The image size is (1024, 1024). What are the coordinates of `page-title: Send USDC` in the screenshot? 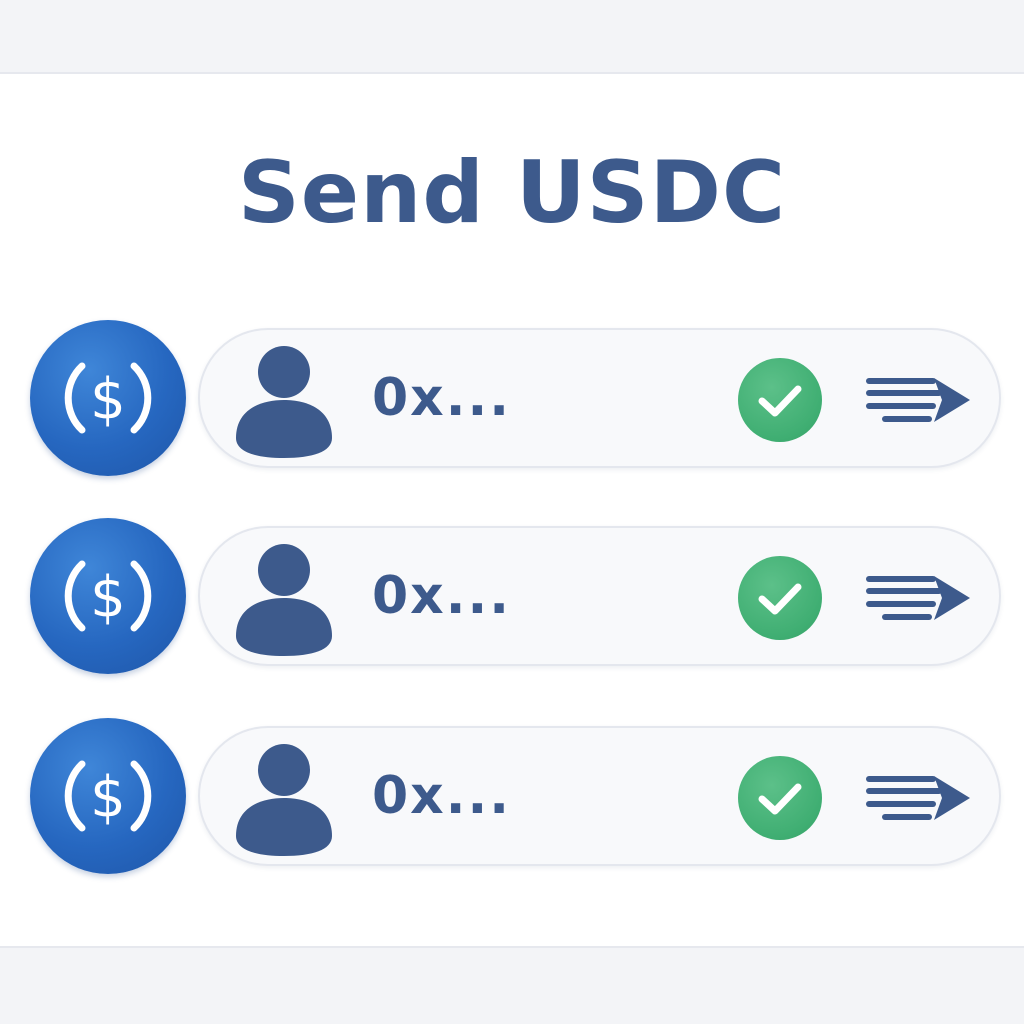 It's located at (512, 193).